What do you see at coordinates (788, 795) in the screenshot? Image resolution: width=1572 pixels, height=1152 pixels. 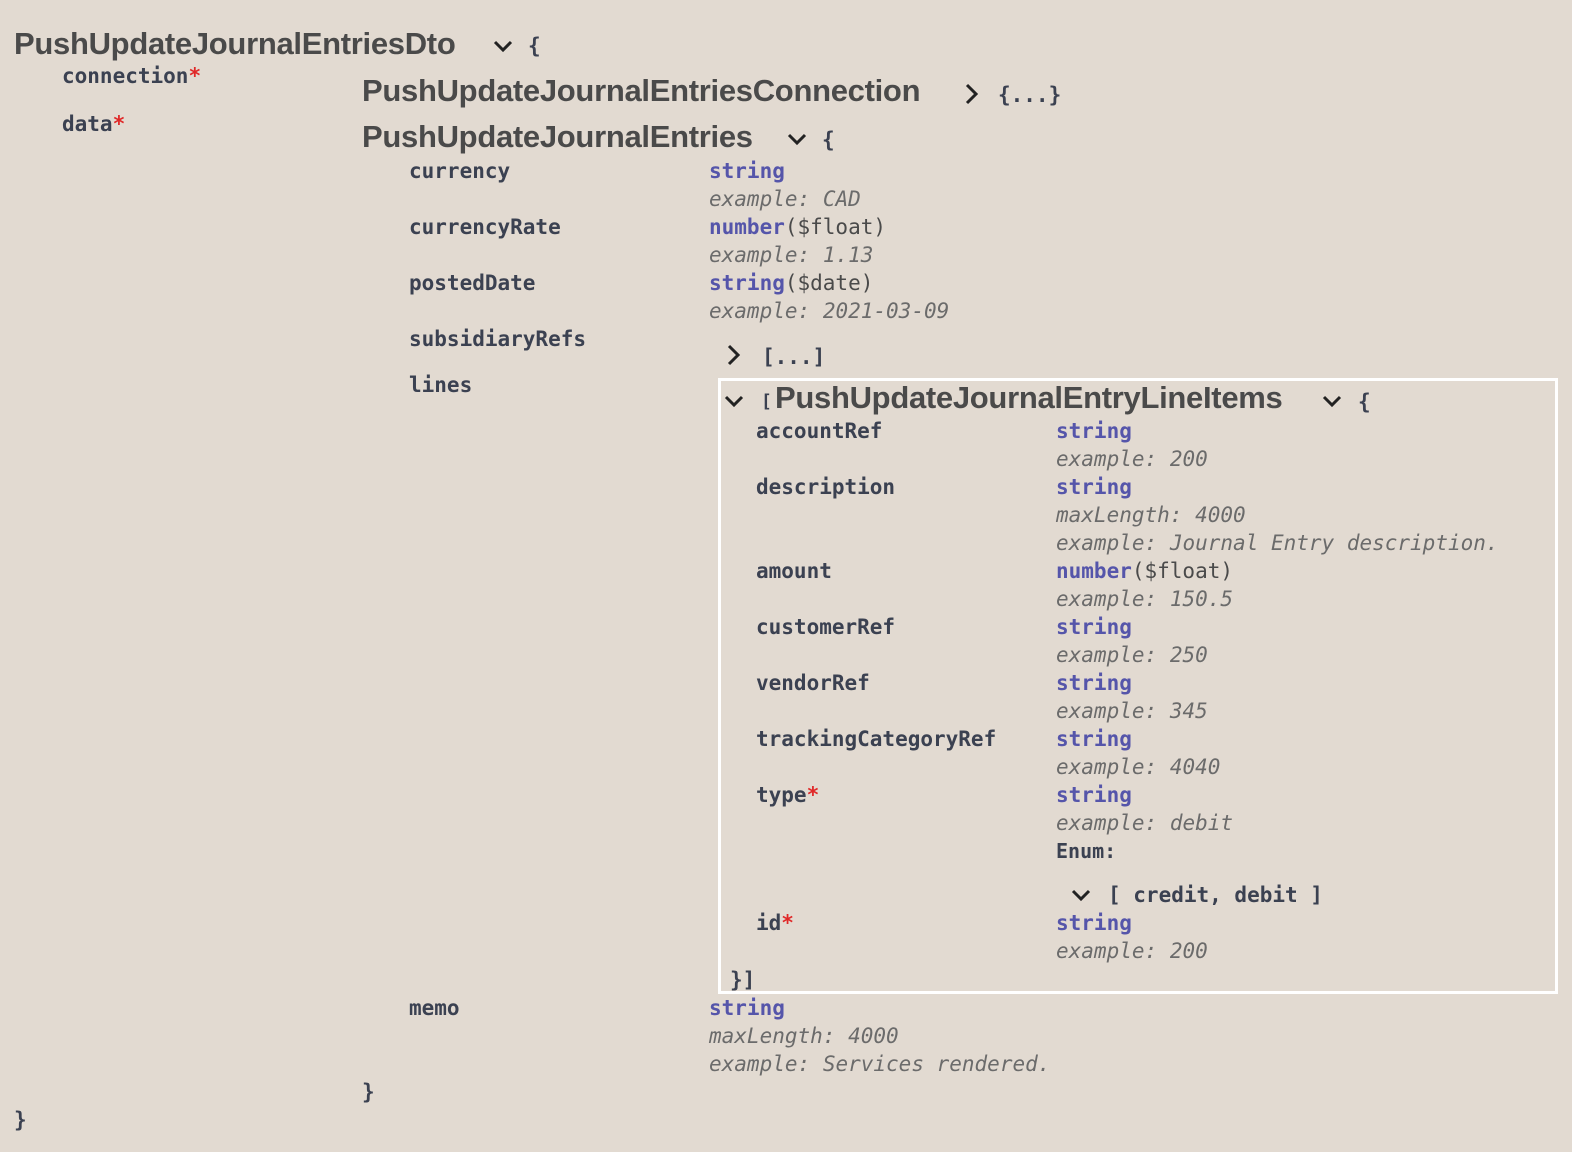 I see `prop-type: type*` at bounding box center [788, 795].